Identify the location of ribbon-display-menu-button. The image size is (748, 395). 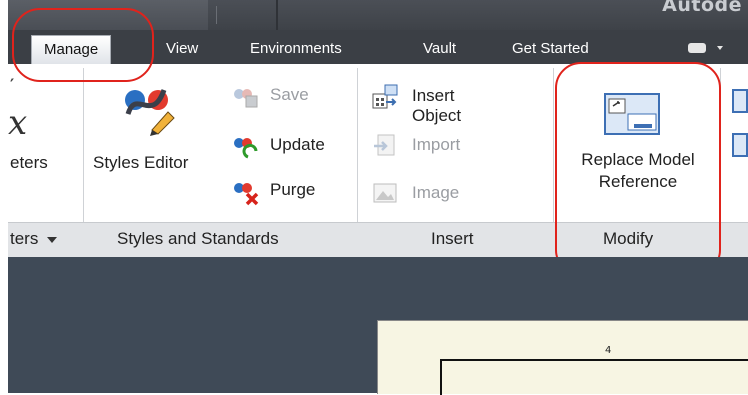
(706, 48).